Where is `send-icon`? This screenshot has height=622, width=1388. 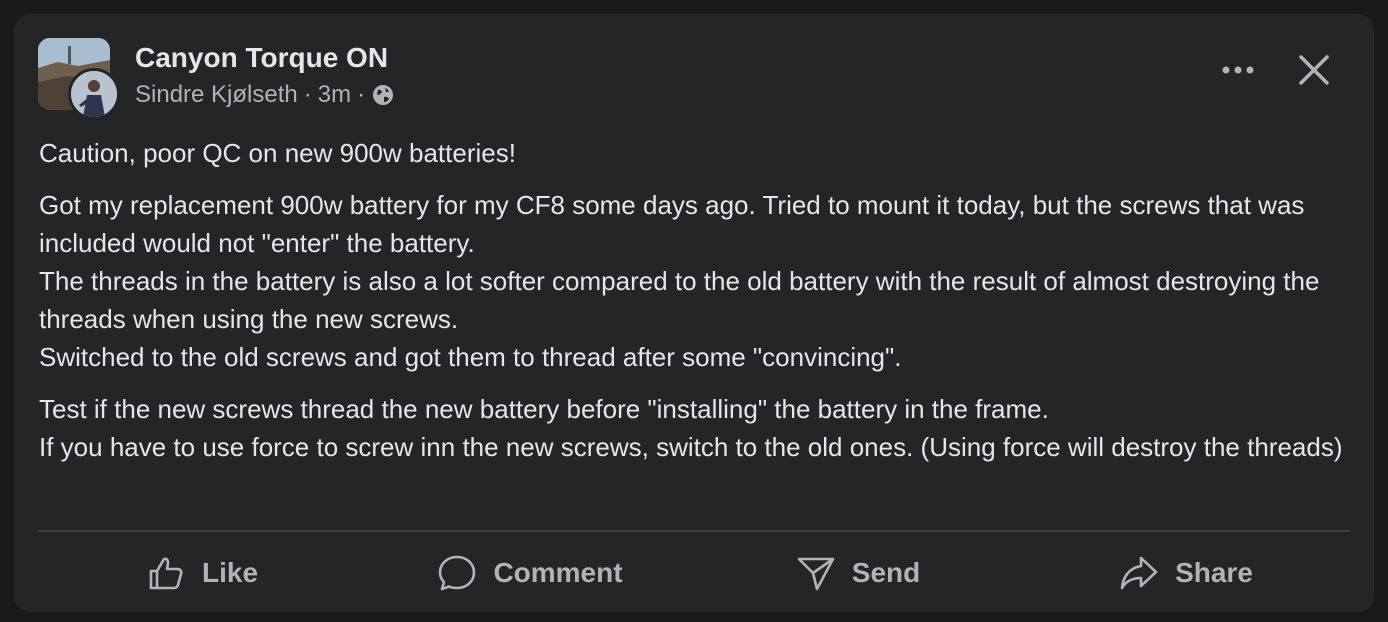 send-icon is located at coordinates (816, 574).